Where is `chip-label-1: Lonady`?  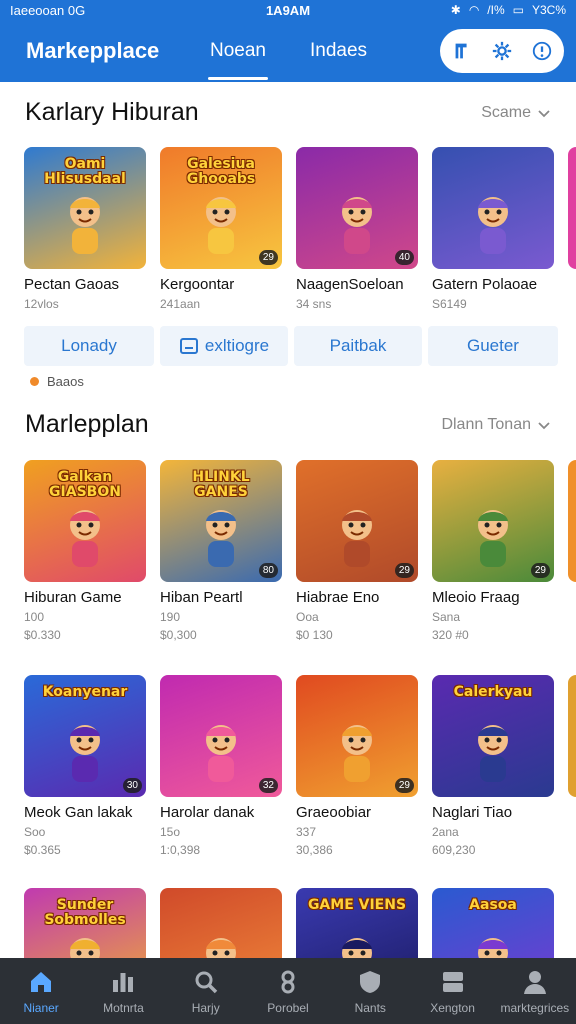
chip-label-1: Lonady is located at coordinates (89, 345).